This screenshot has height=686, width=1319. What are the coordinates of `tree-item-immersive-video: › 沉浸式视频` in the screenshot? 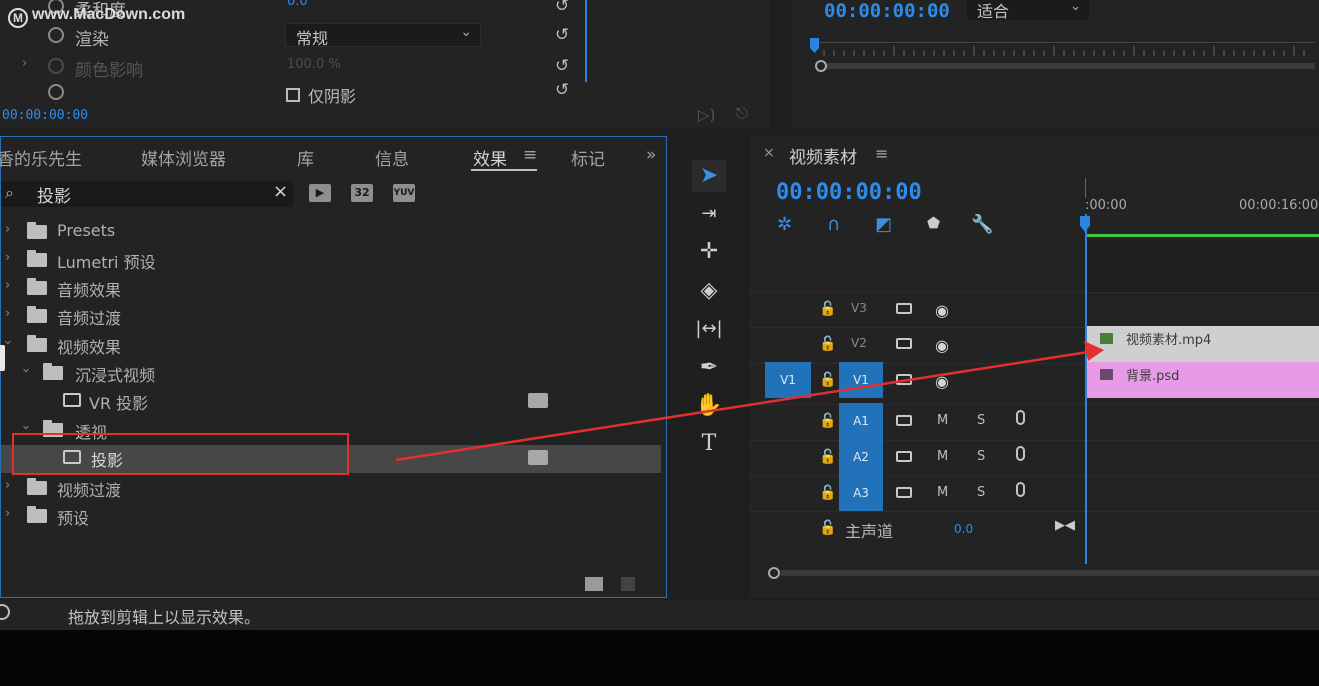 It's located at (331, 374).